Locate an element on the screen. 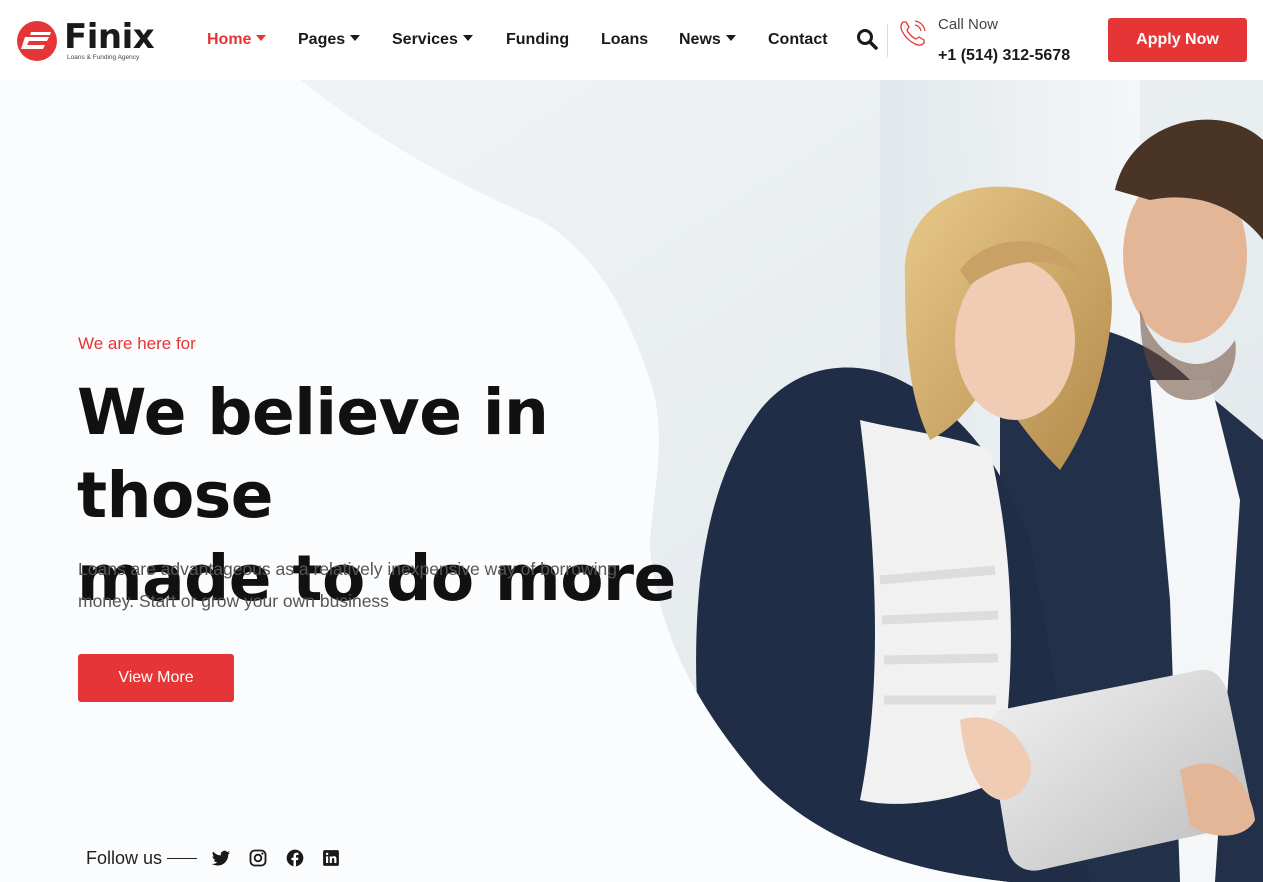  nav-label-news: News is located at coordinates (700, 39).